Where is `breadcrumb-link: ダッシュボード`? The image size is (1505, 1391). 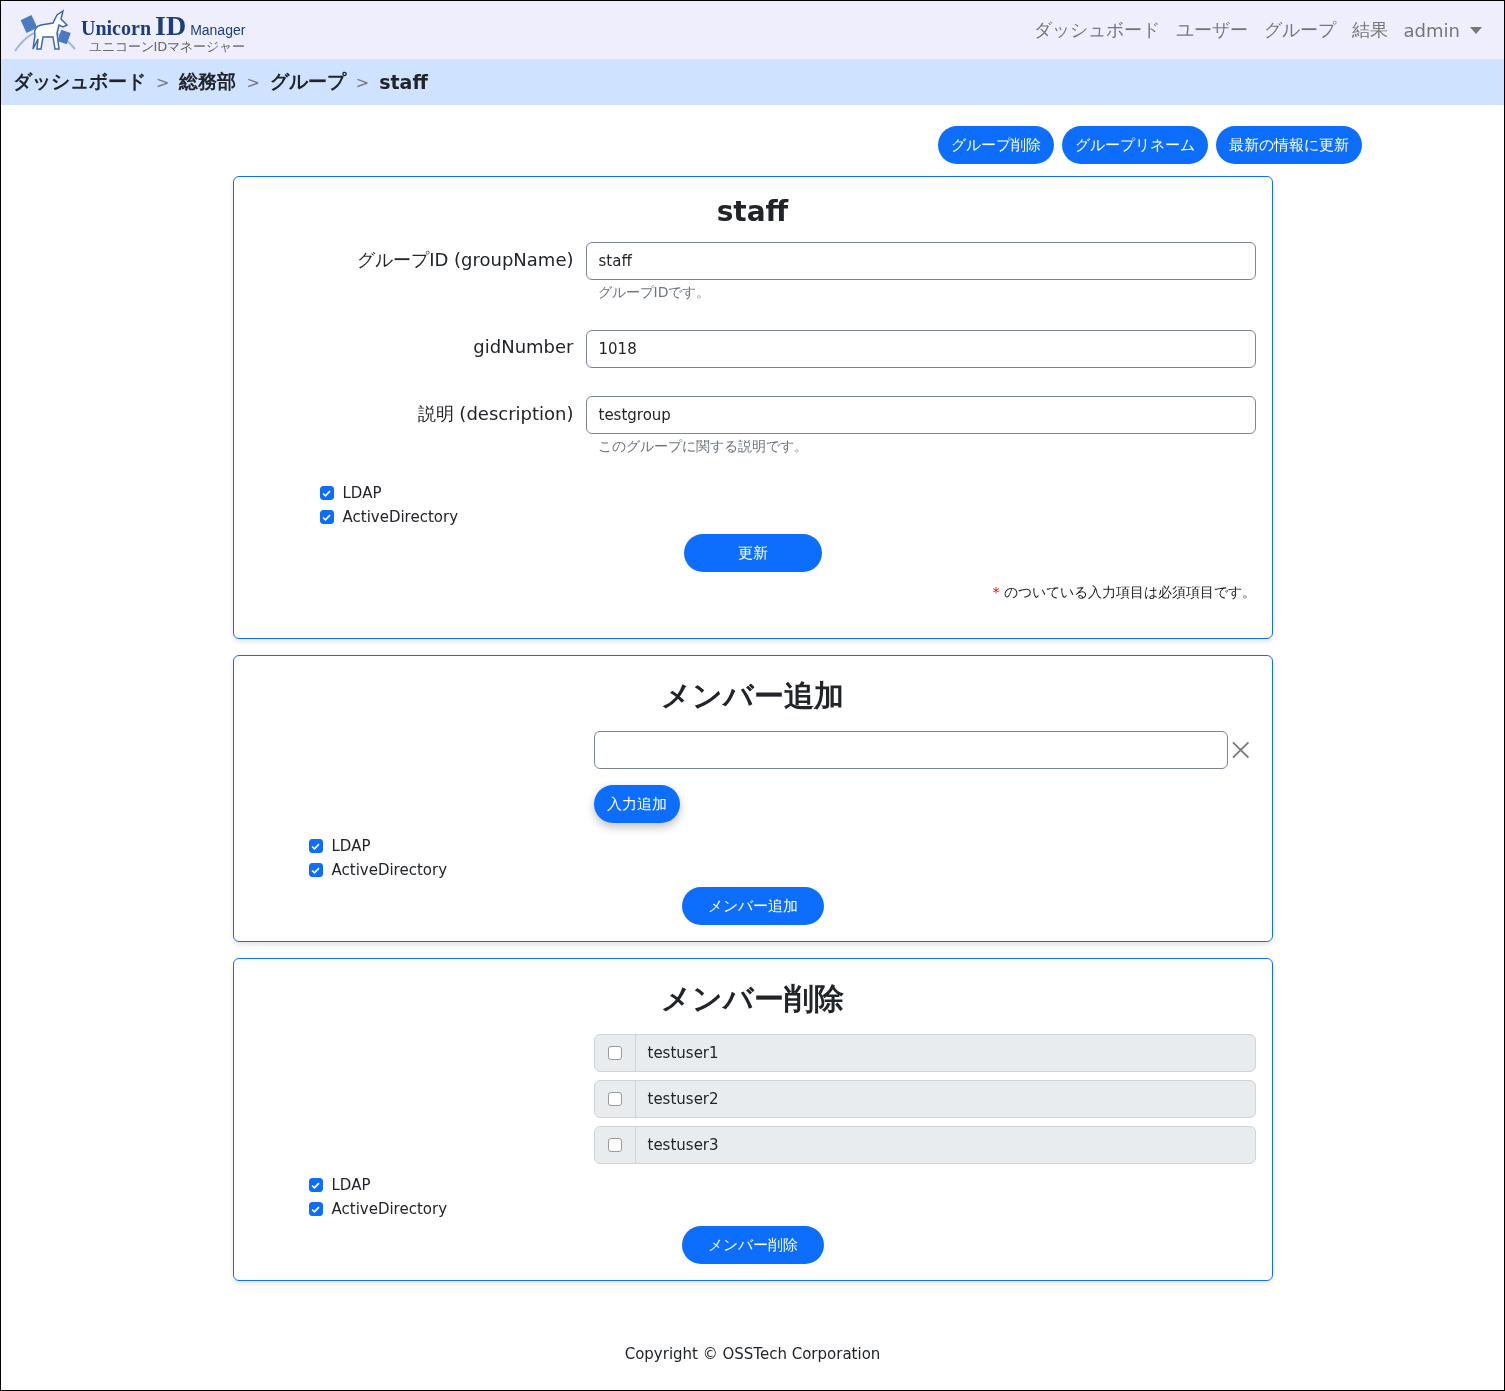 breadcrumb-link: ダッシュボード is located at coordinates (79, 82).